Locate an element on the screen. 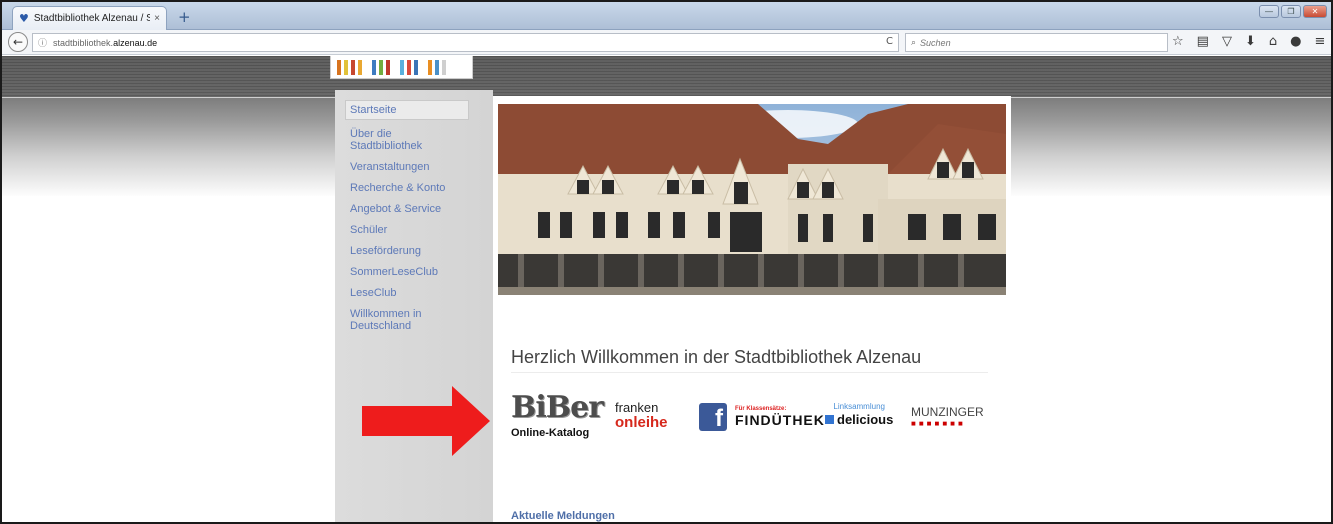 The width and height of the screenshot is (1333, 524). minimize-button: — is located at coordinates (1269, 11).